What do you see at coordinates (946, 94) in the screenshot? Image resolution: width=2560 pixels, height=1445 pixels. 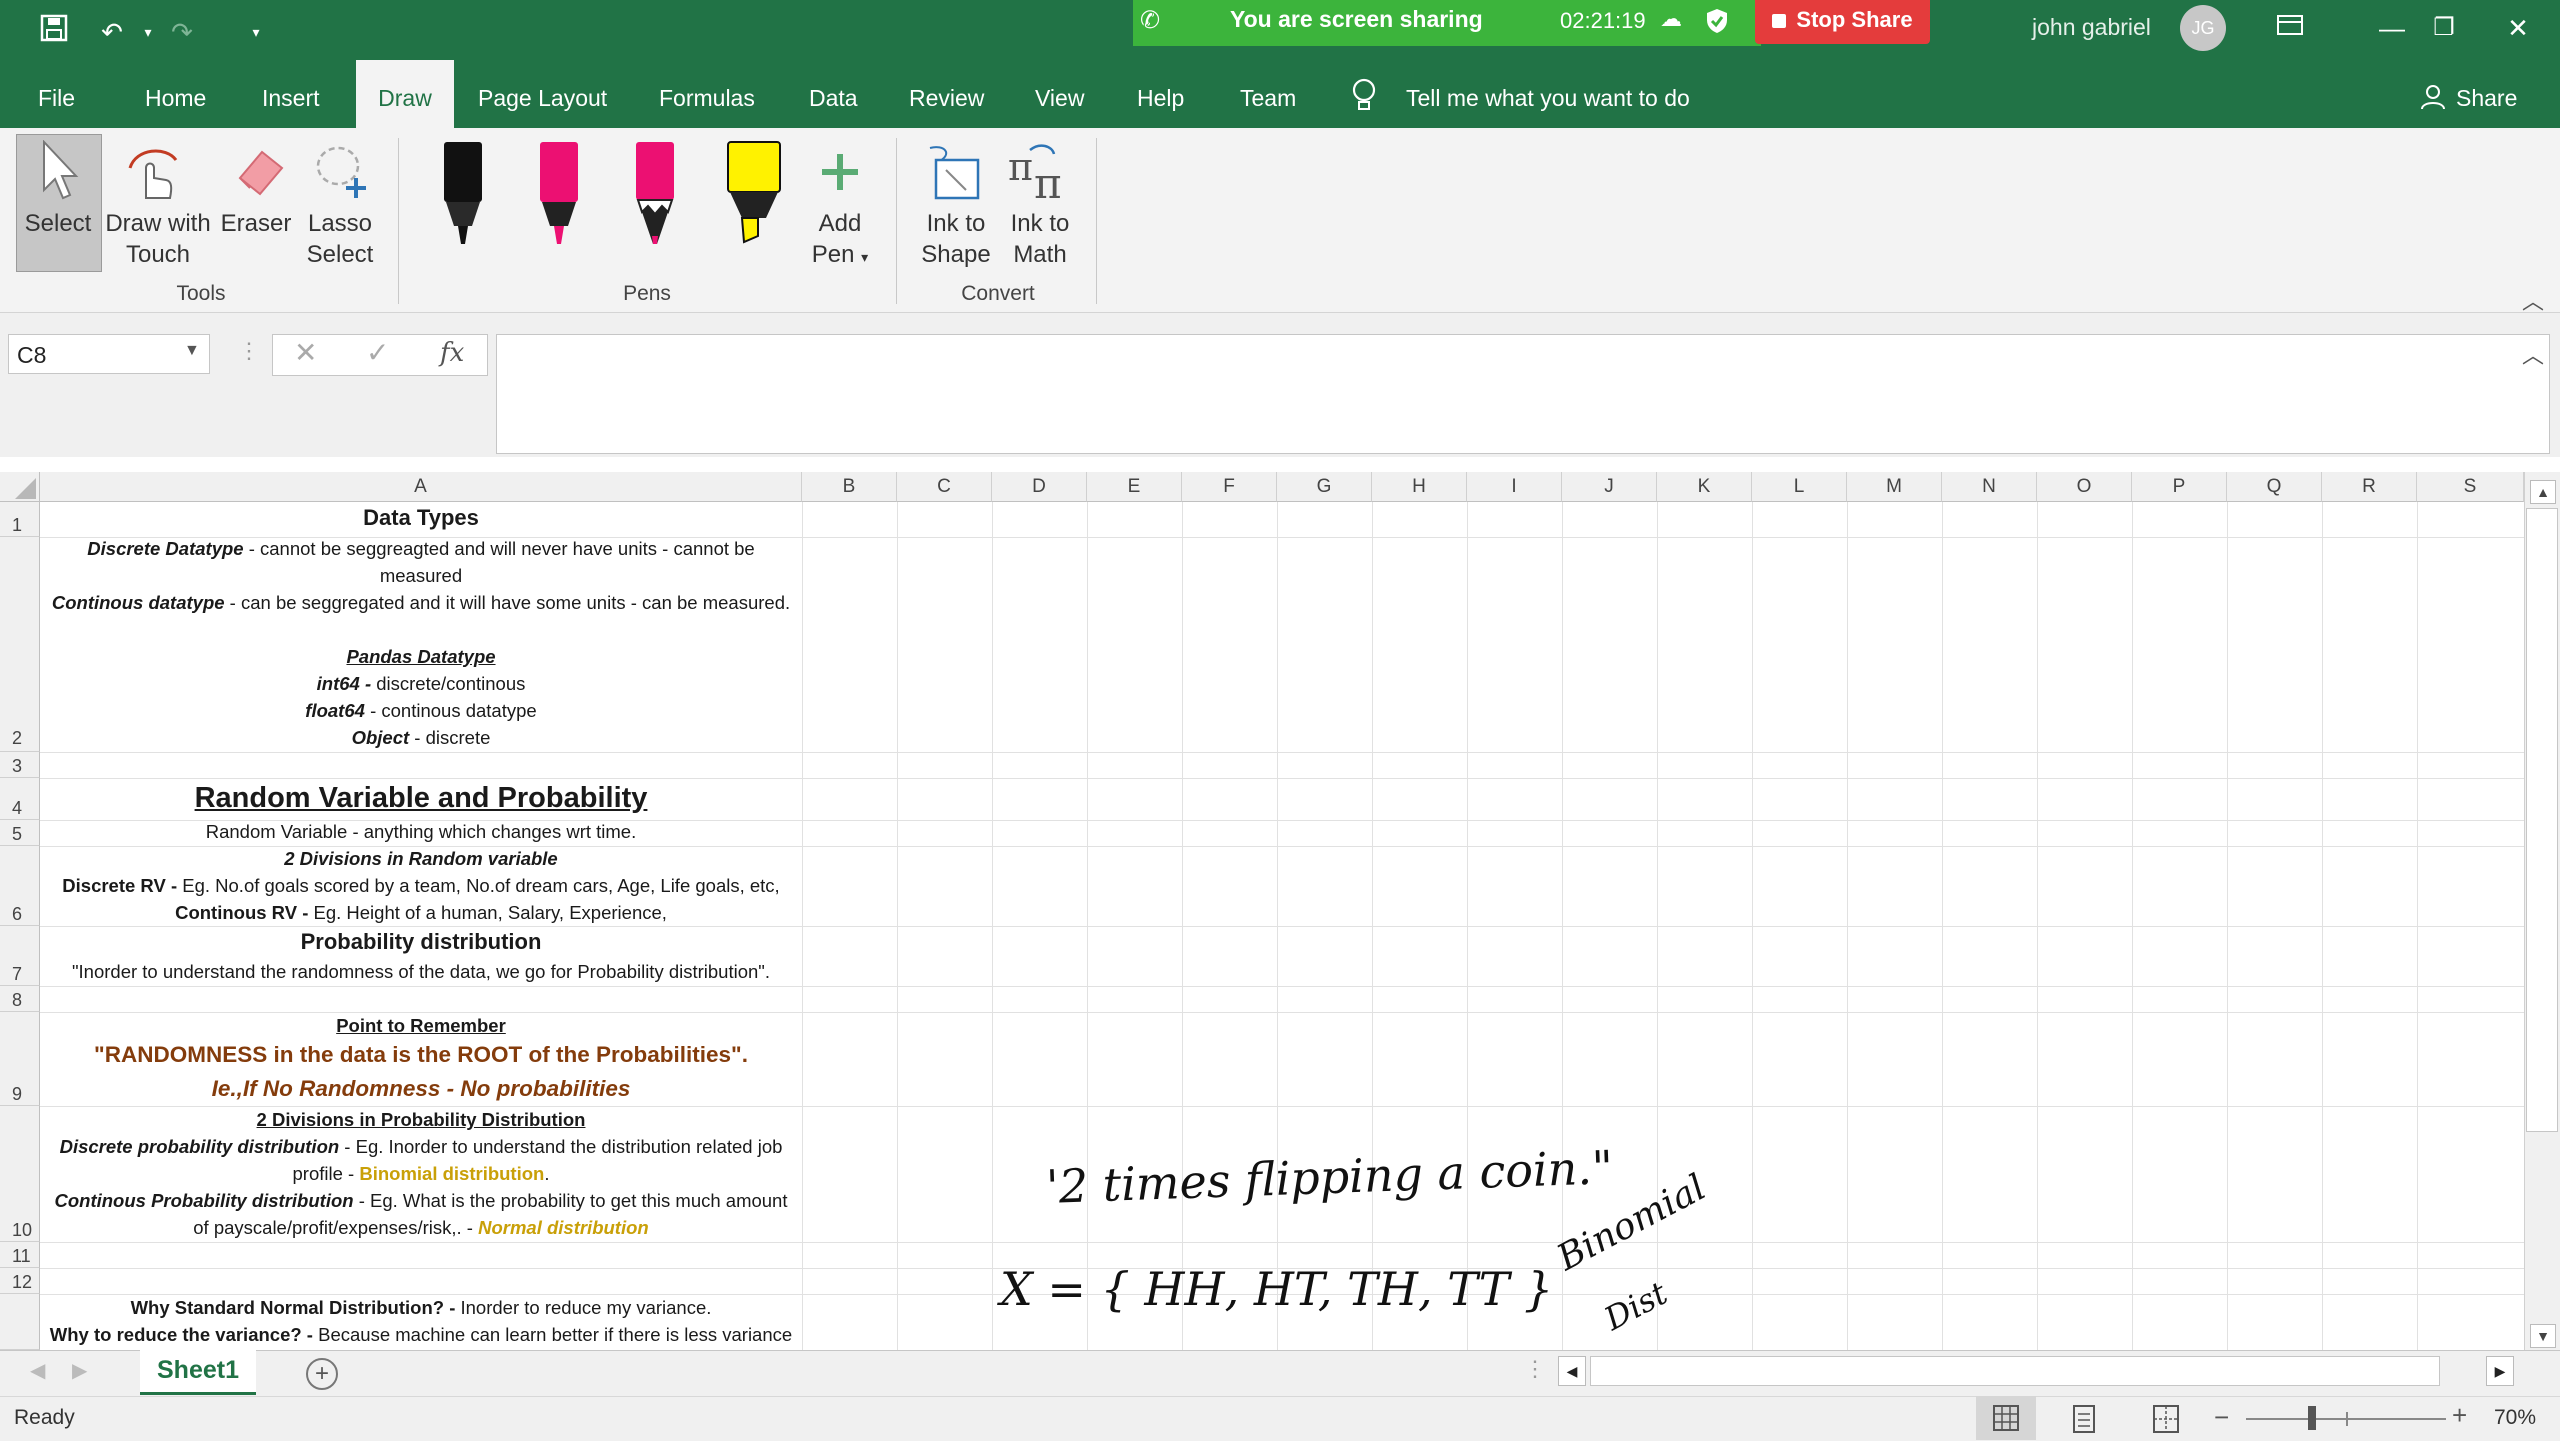 I see `tab-review: Review` at bounding box center [946, 94].